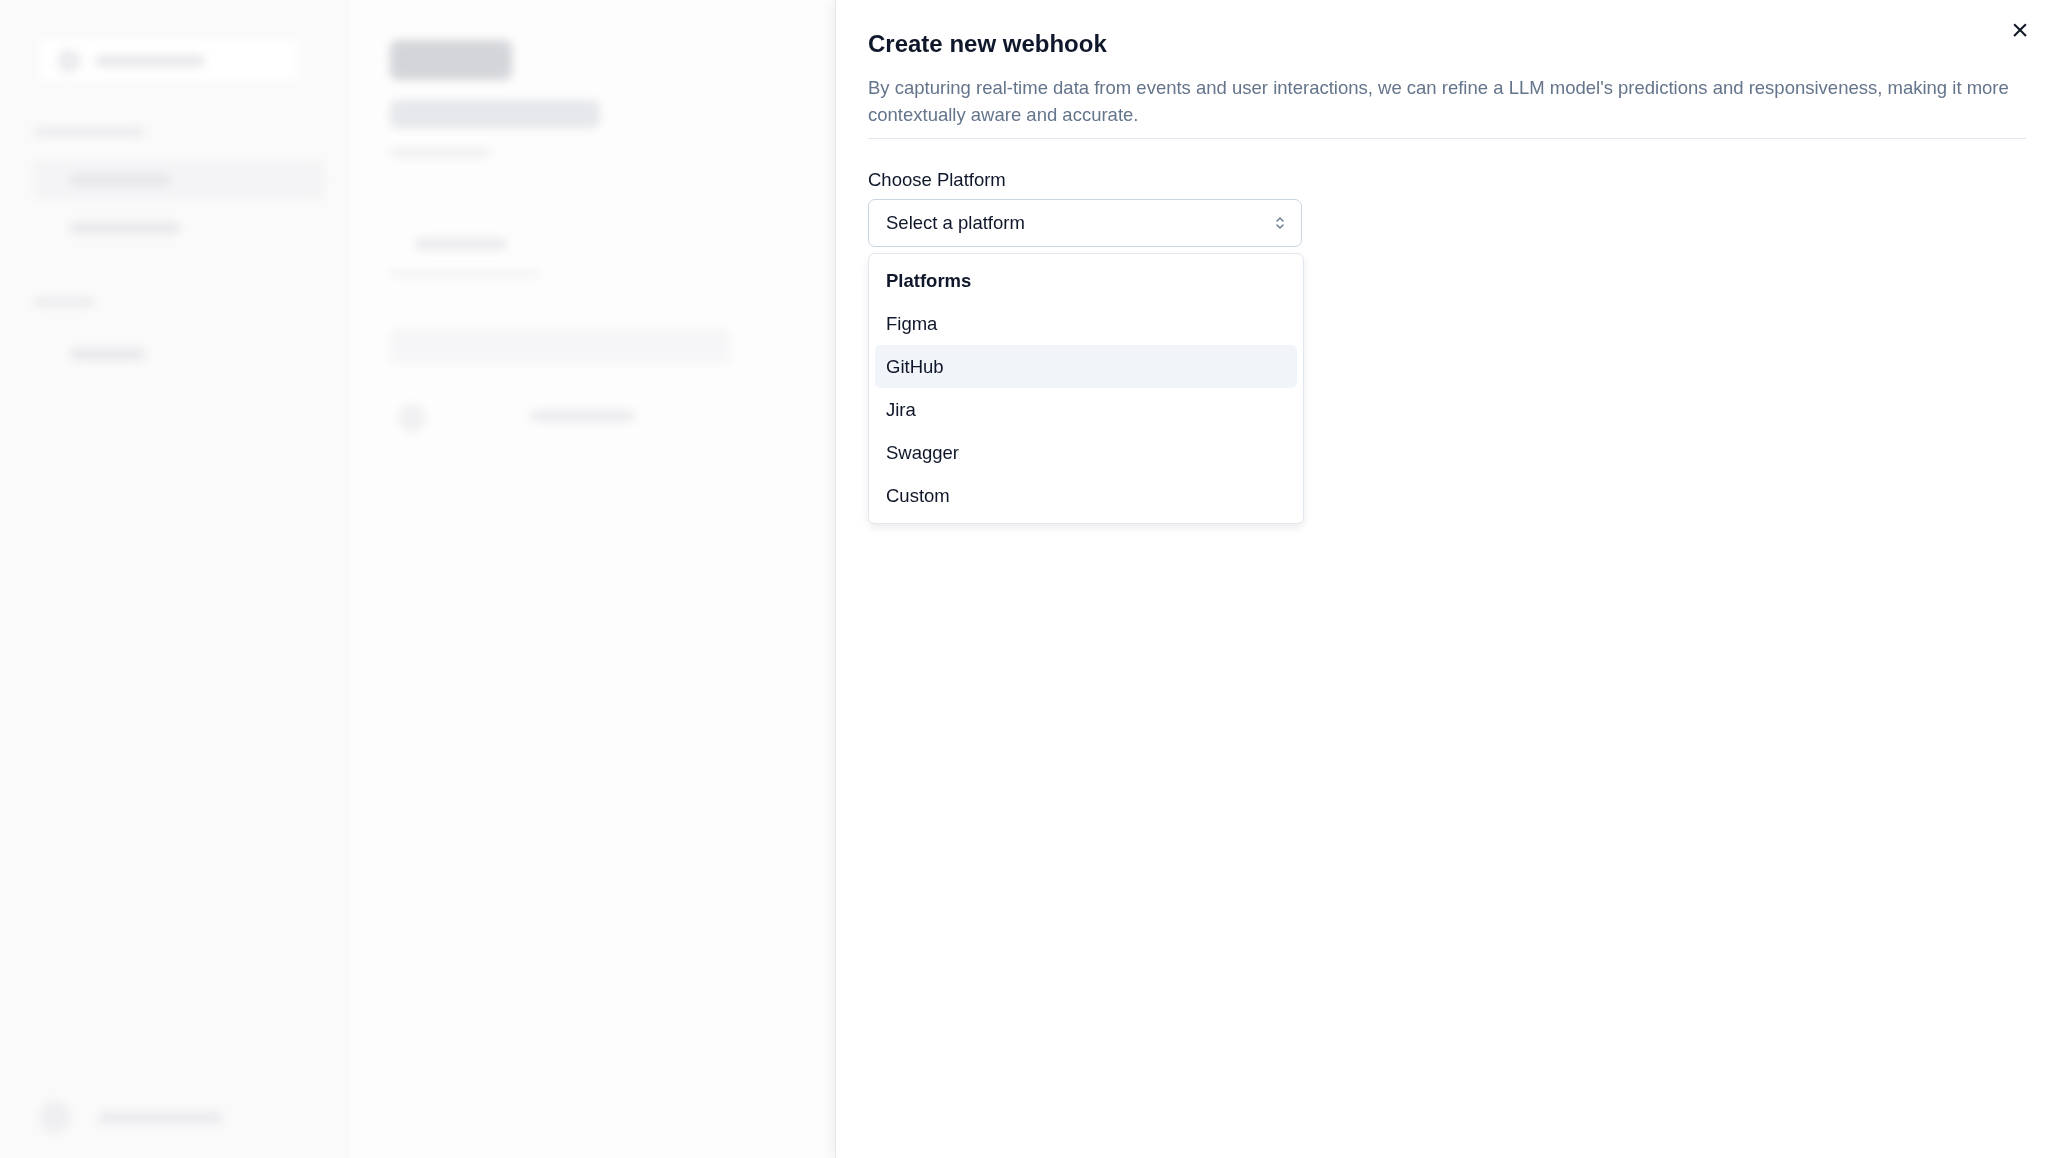 This screenshot has height=1158, width=2048. What do you see at coordinates (1086, 452) in the screenshot?
I see `menu-option: Swagger` at bounding box center [1086, 452].